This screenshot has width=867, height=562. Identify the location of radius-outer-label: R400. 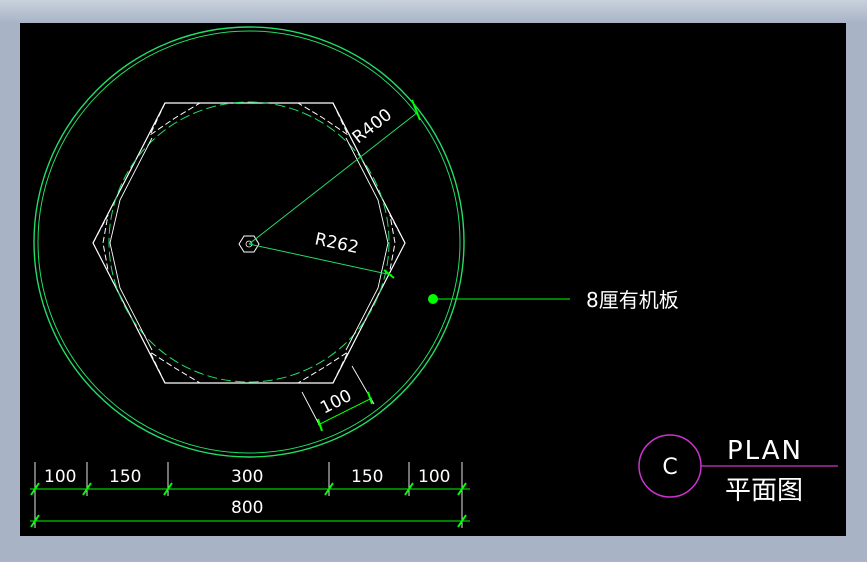
(372, 126).